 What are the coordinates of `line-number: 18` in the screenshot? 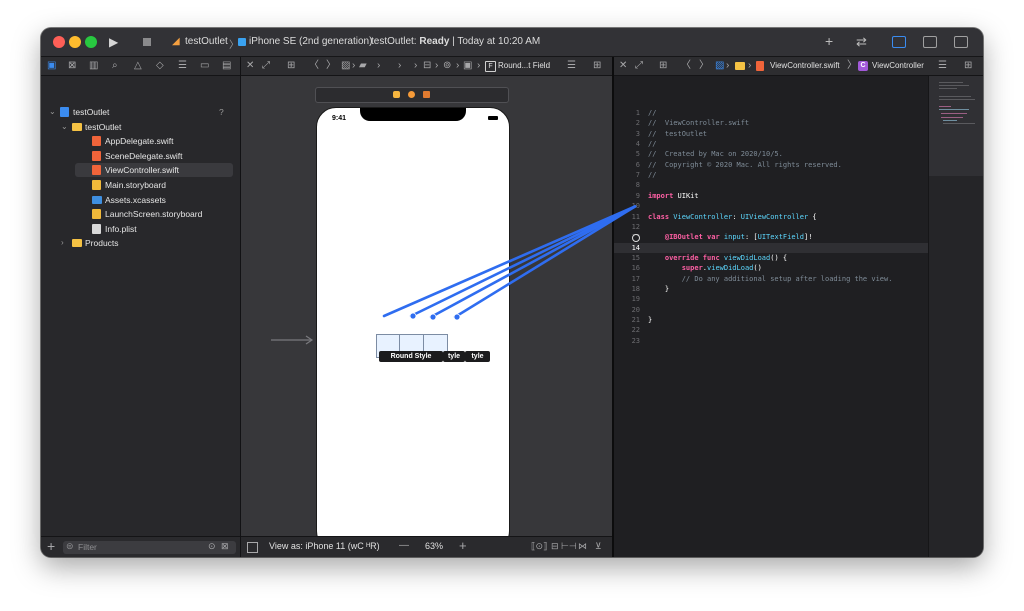 It's located at (635, 288).